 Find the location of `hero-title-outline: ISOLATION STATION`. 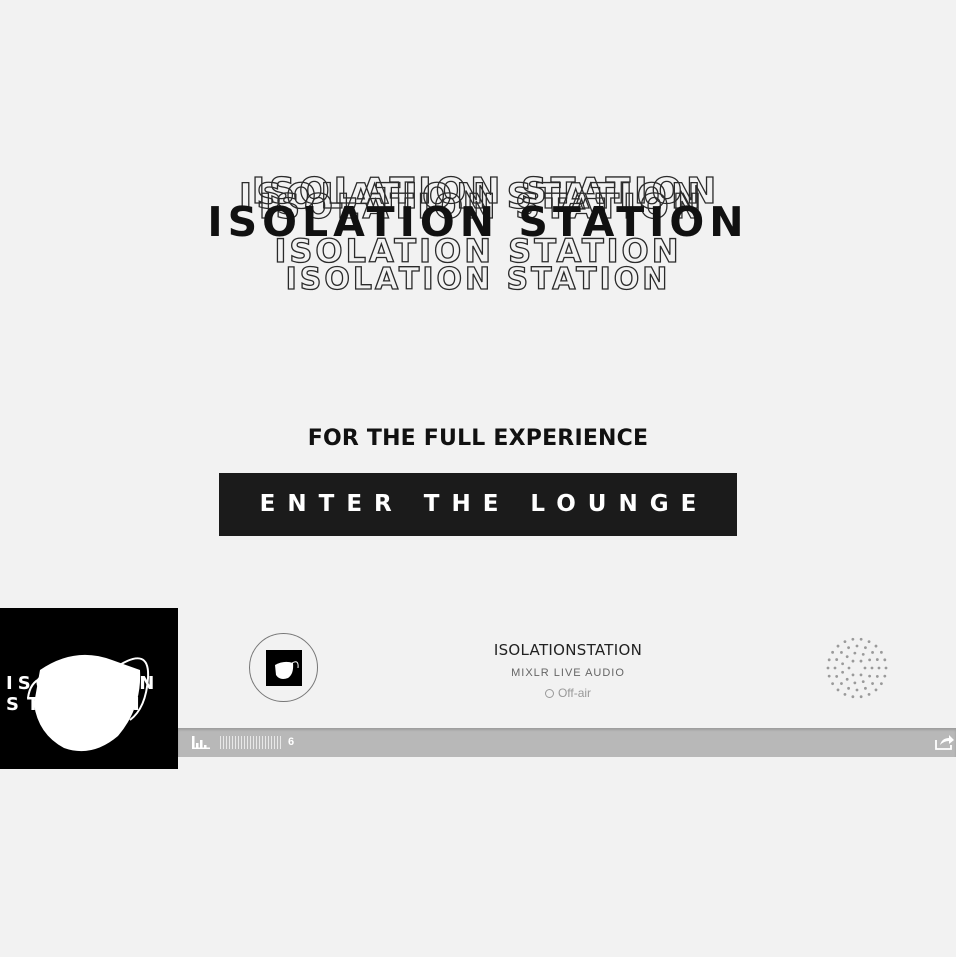

hero-title-outline: ISOLATION STATION is located at coordinates (478, 279).